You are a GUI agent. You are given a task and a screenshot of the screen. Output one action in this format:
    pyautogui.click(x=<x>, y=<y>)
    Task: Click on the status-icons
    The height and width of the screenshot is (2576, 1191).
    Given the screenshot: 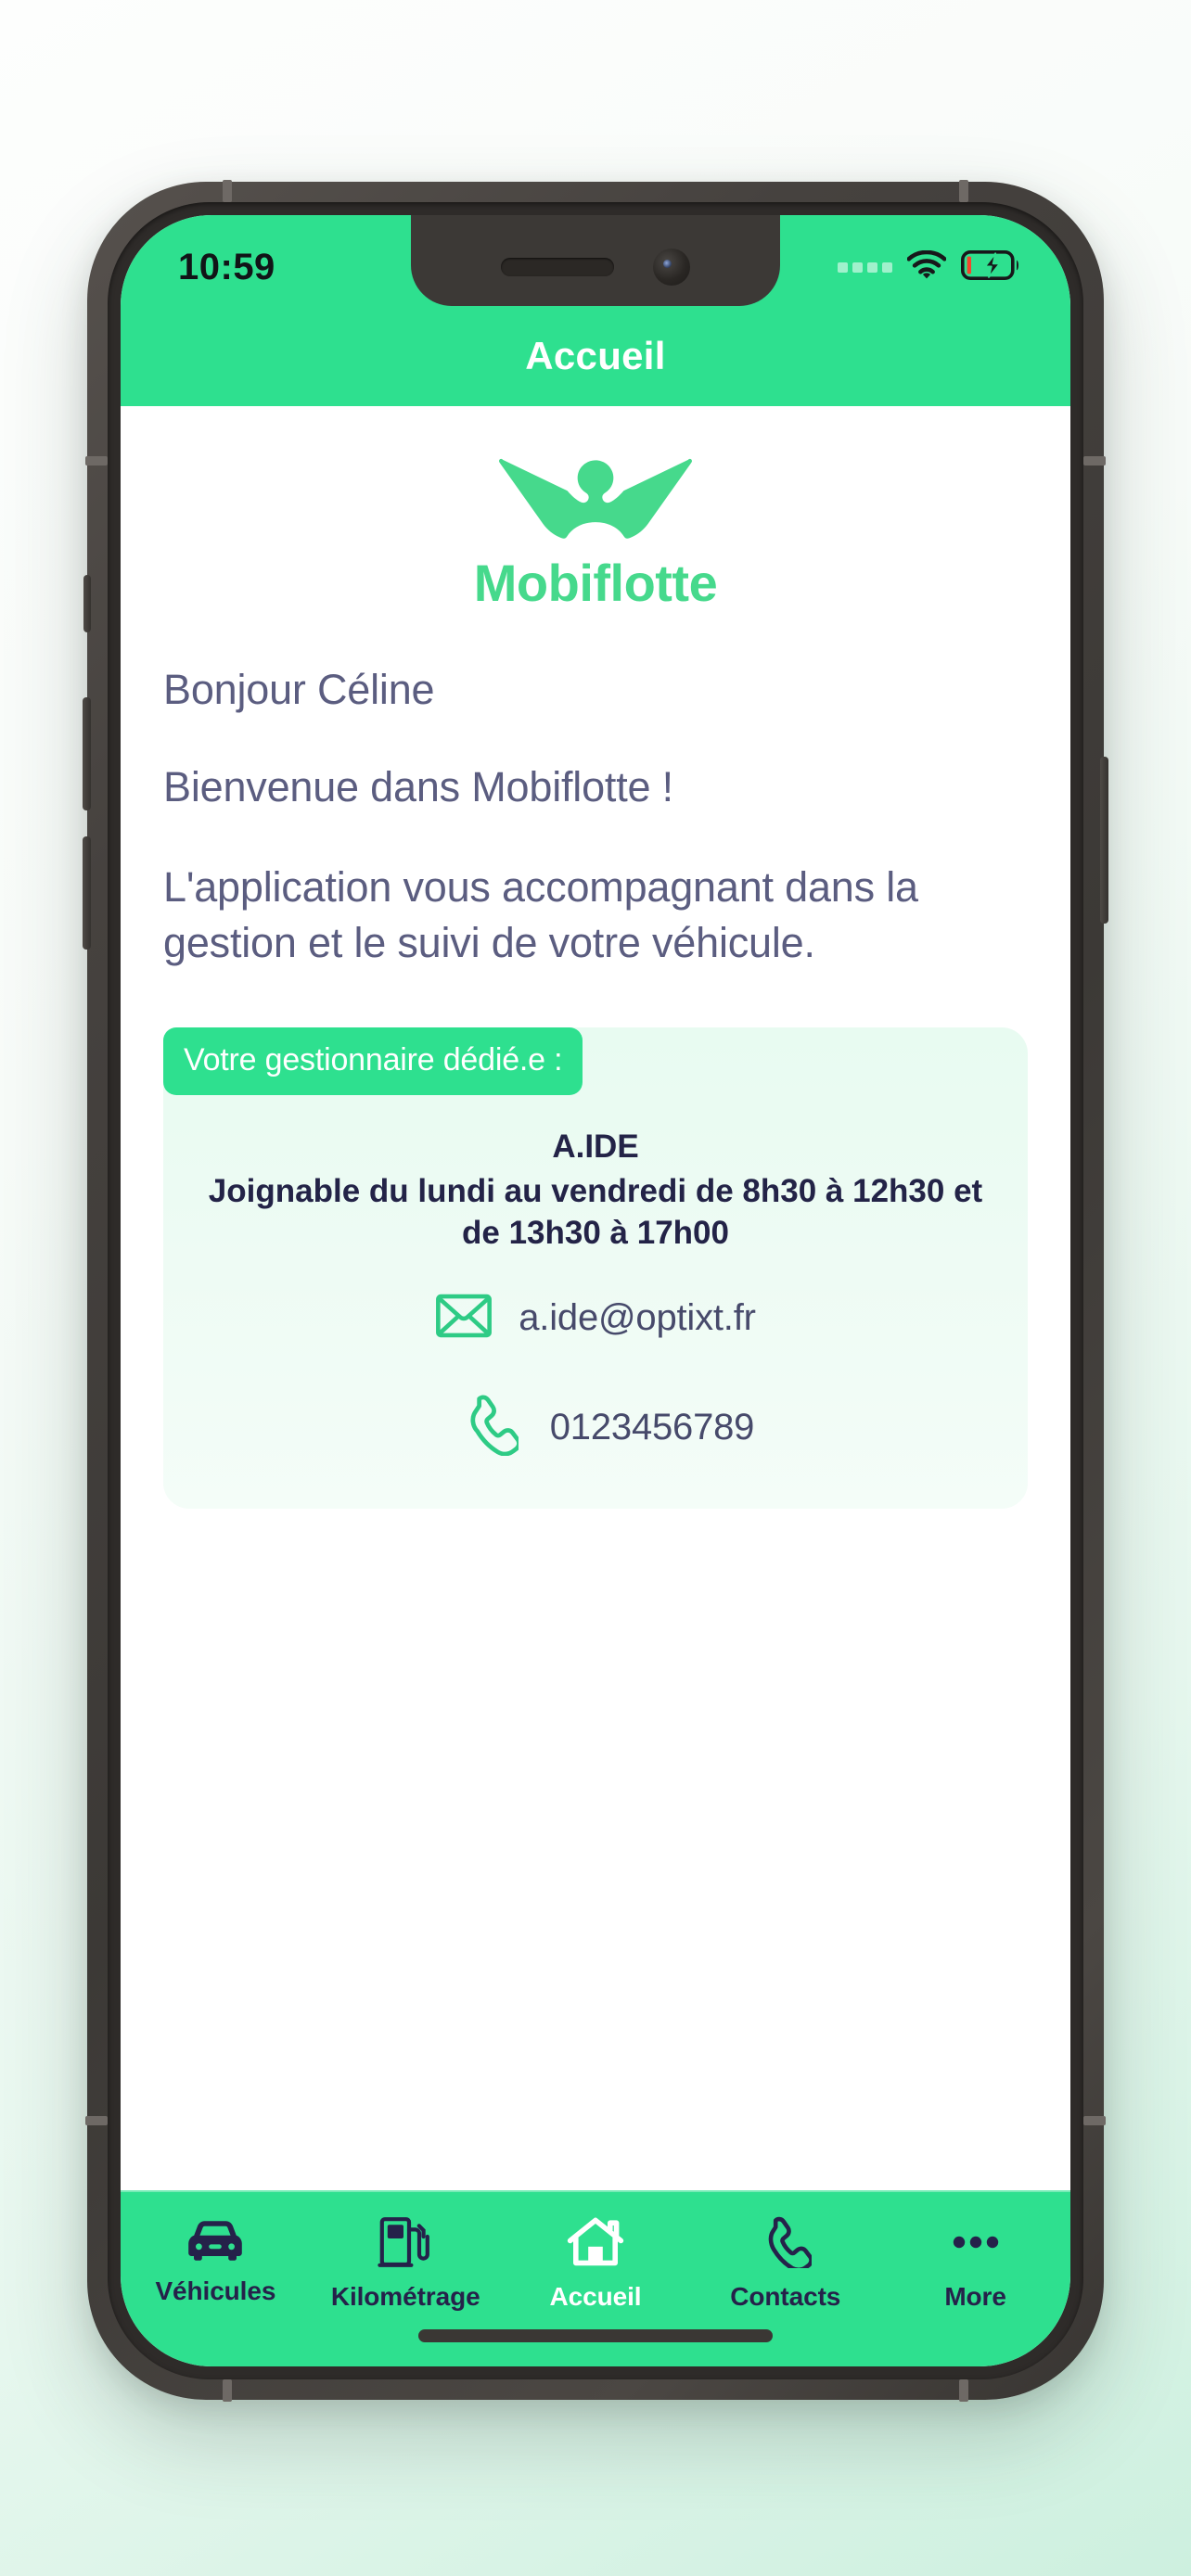 What is the action you would take?
    pyautogui.click(x=929, y=267)
    